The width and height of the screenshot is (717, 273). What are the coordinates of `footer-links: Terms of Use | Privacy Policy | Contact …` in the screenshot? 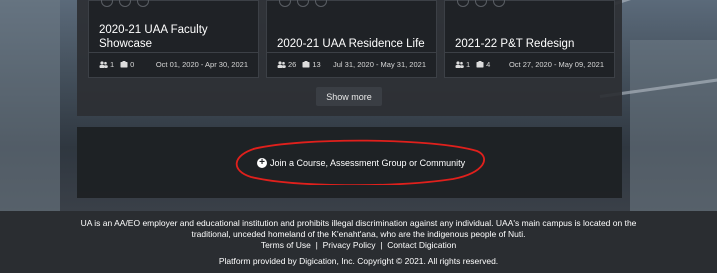 It's located at (358, 246).